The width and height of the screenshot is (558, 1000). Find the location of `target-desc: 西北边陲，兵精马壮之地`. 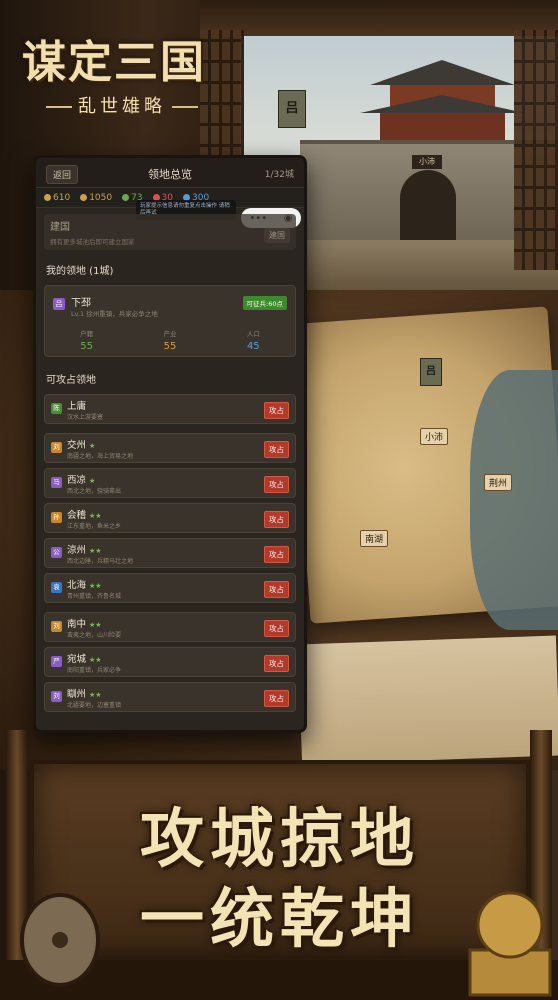

target-desc: 西北边陲，兵精马壮之地 is located at coordinates (100, 561).